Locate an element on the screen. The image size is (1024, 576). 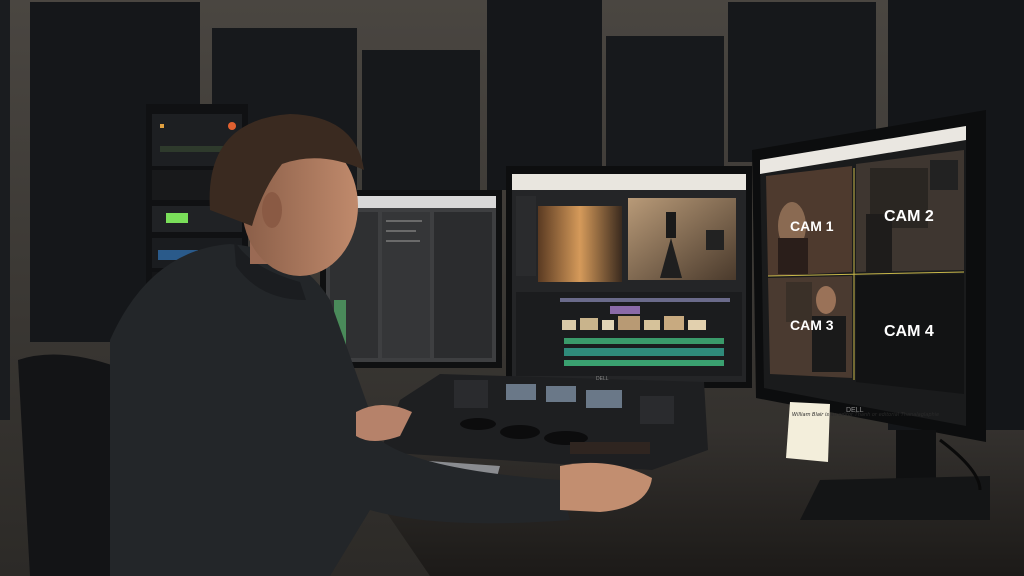
center-monitor is located at coordinates (629, 277).